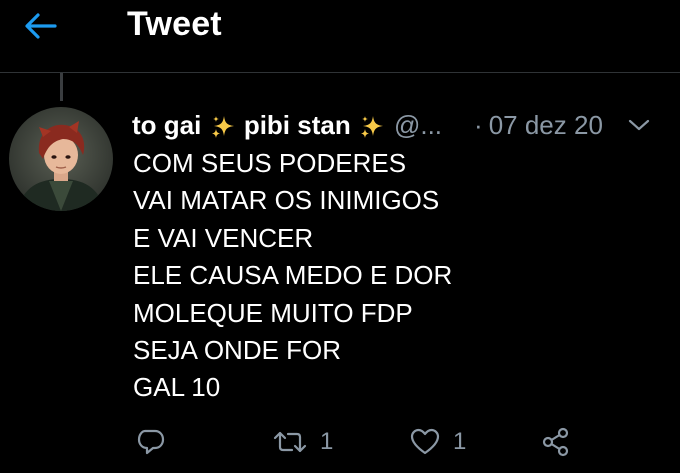 The width and height of the screenshot is (680, 473). Describe the element at coordinates (293, 275) in the screenshot. I see `tweet-line: ELE CAUSA MEDO E DOR` at that location.